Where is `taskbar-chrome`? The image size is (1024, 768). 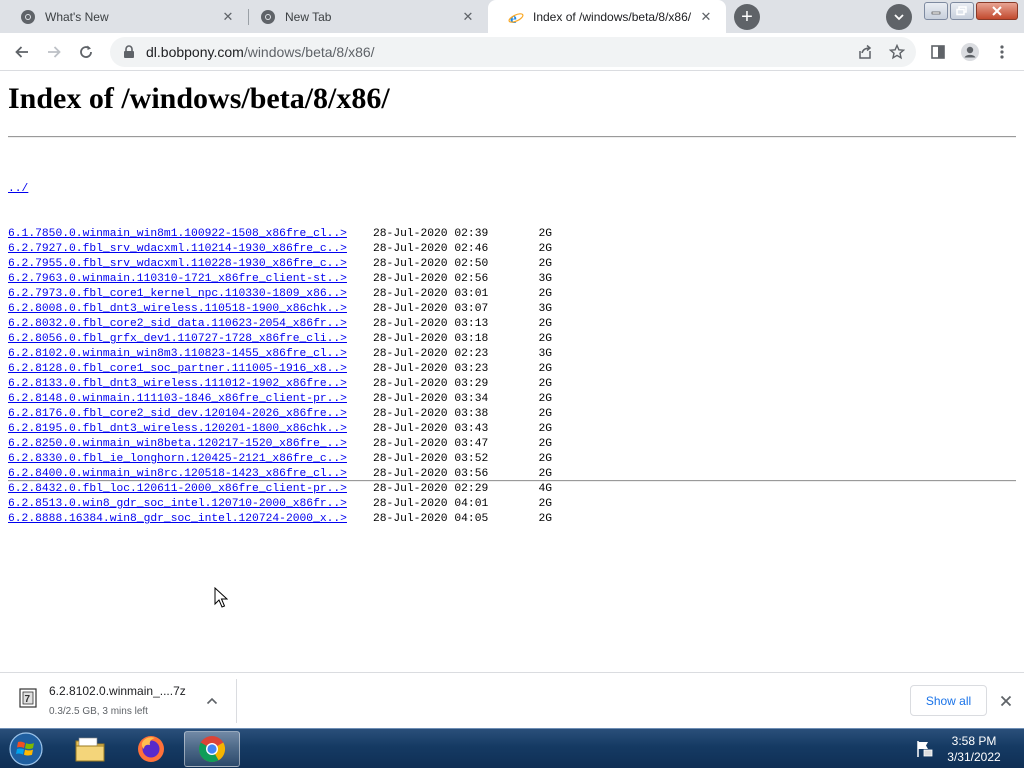 taskbar-chrome is located at coordinates (212, 749).